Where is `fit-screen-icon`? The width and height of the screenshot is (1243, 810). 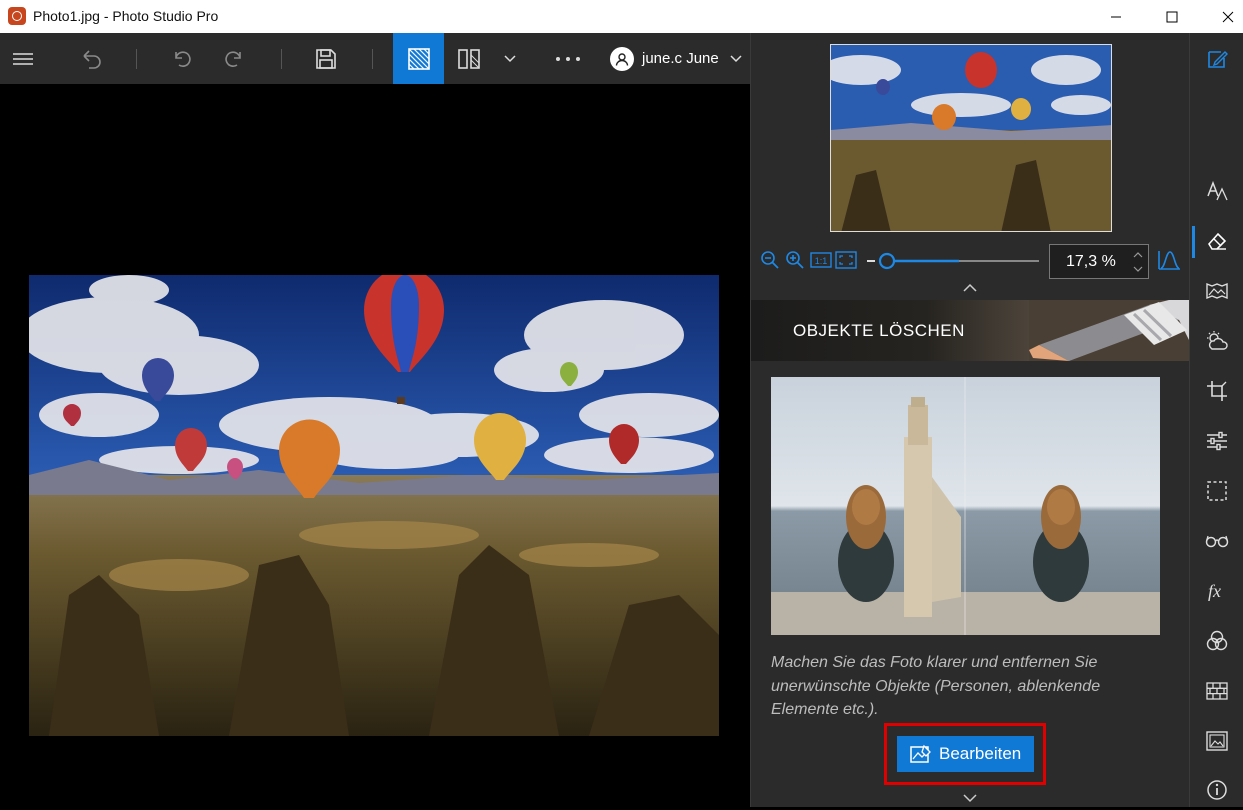
fit-screen-icon is located at coordinates (846, 260).